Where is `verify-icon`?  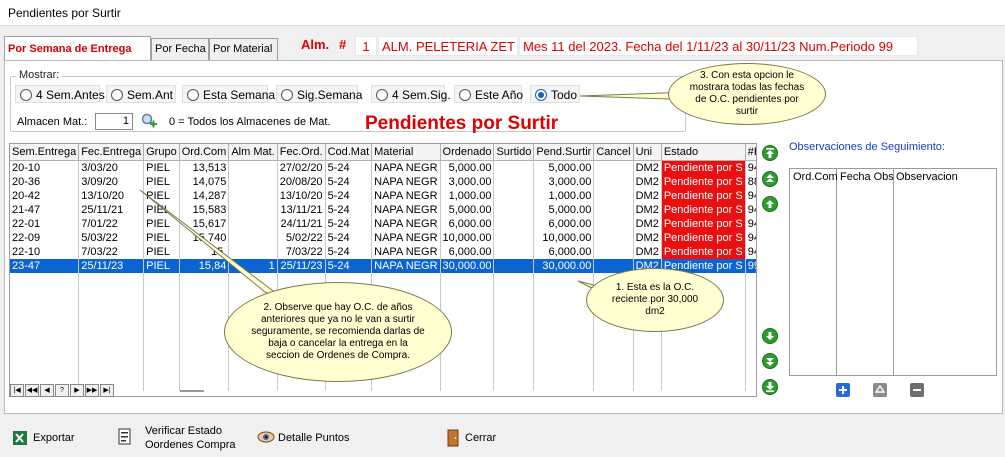
verify-icon is located at coordinates (125, 437).